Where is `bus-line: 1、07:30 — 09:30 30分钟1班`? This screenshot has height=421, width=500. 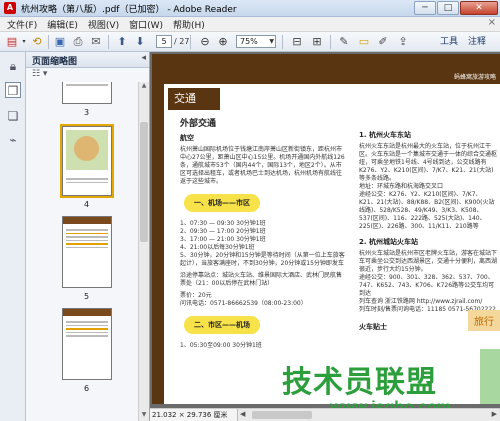 bus-line: 1、07:30 — 09:30 30分钟1班 is located at coordinates (223, 223).